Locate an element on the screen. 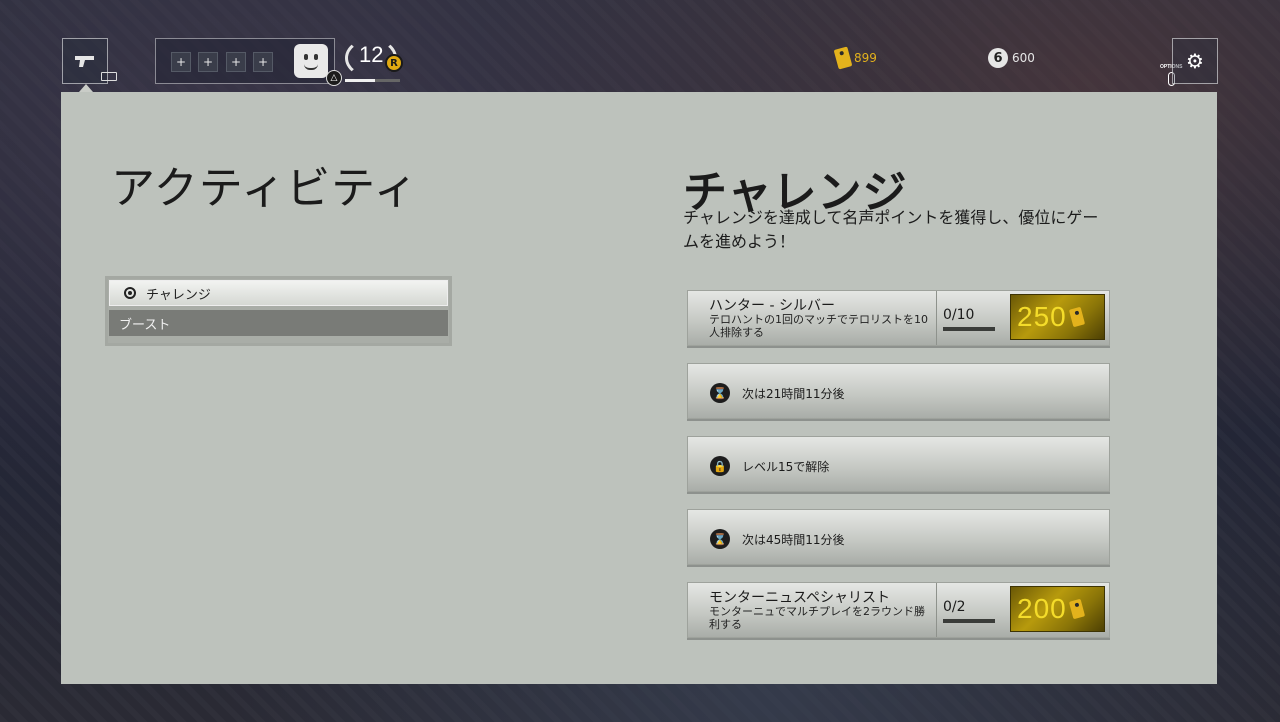  challenge-progress: 0/10 is located at coordinates (971, 318).